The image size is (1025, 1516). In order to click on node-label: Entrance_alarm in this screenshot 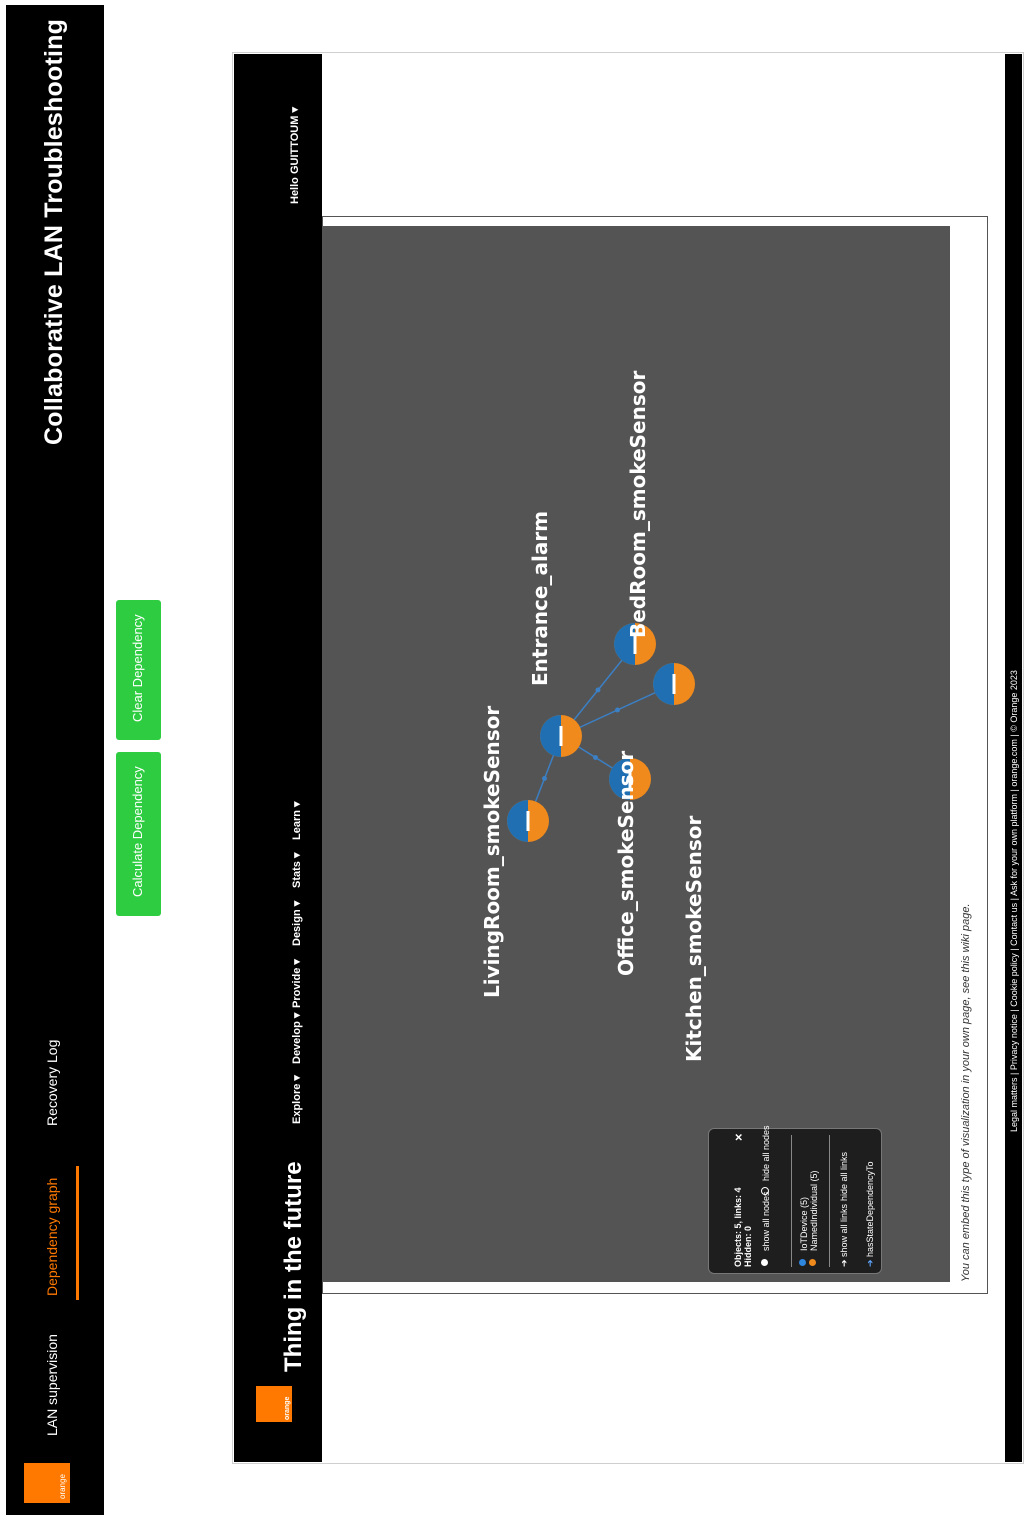, I will do `click(540, 598)`.